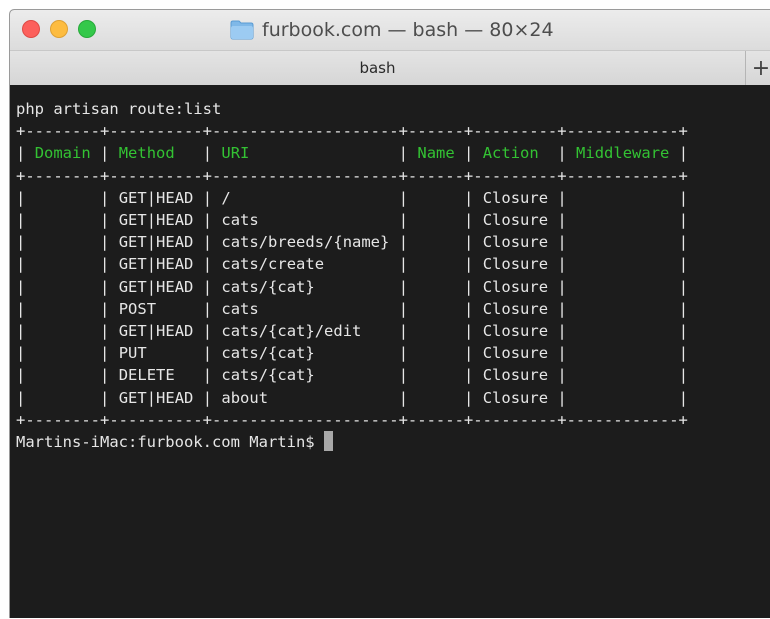 The image size is (770, 619). What do you see at coordinates (156, 308) in the screenshot?
I see `cell-method: POST` at bounding box center [156, 308].